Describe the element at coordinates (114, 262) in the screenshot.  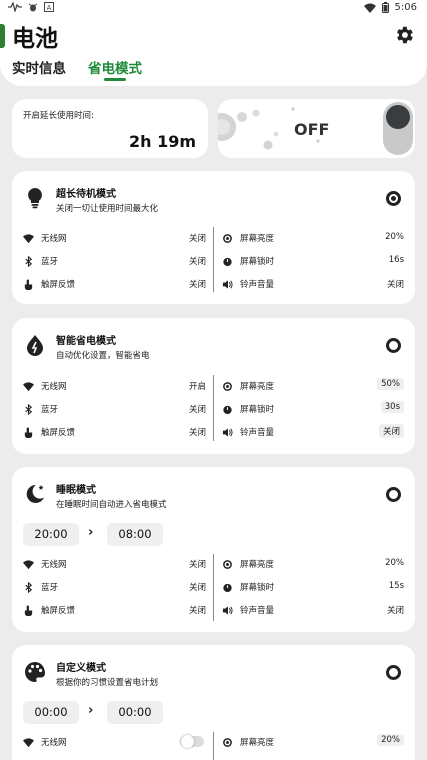
I see `setting-row-bluetooth: 蓝牙 关闭` at that location.